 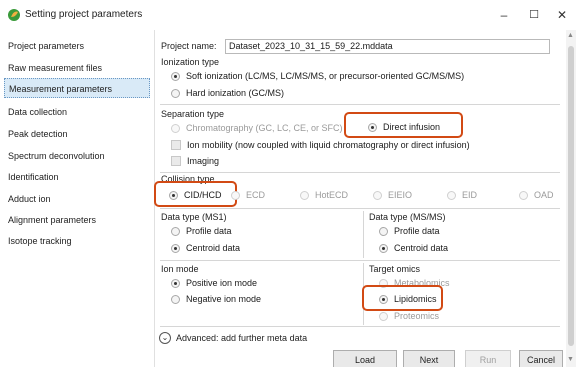 What do you see at coordinates (412, 127) in the screenshot?
I see `radio-label: Direct infusion` at bounding box center [412, 127].